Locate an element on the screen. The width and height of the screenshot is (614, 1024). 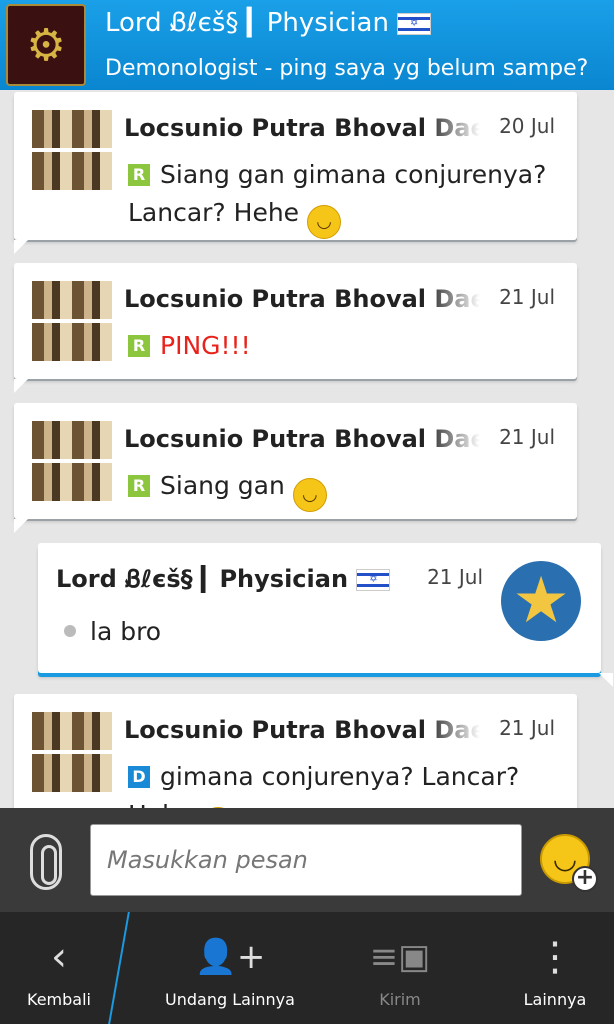
invite-label: Undang Lainnya is located at coordinates (230, 999).